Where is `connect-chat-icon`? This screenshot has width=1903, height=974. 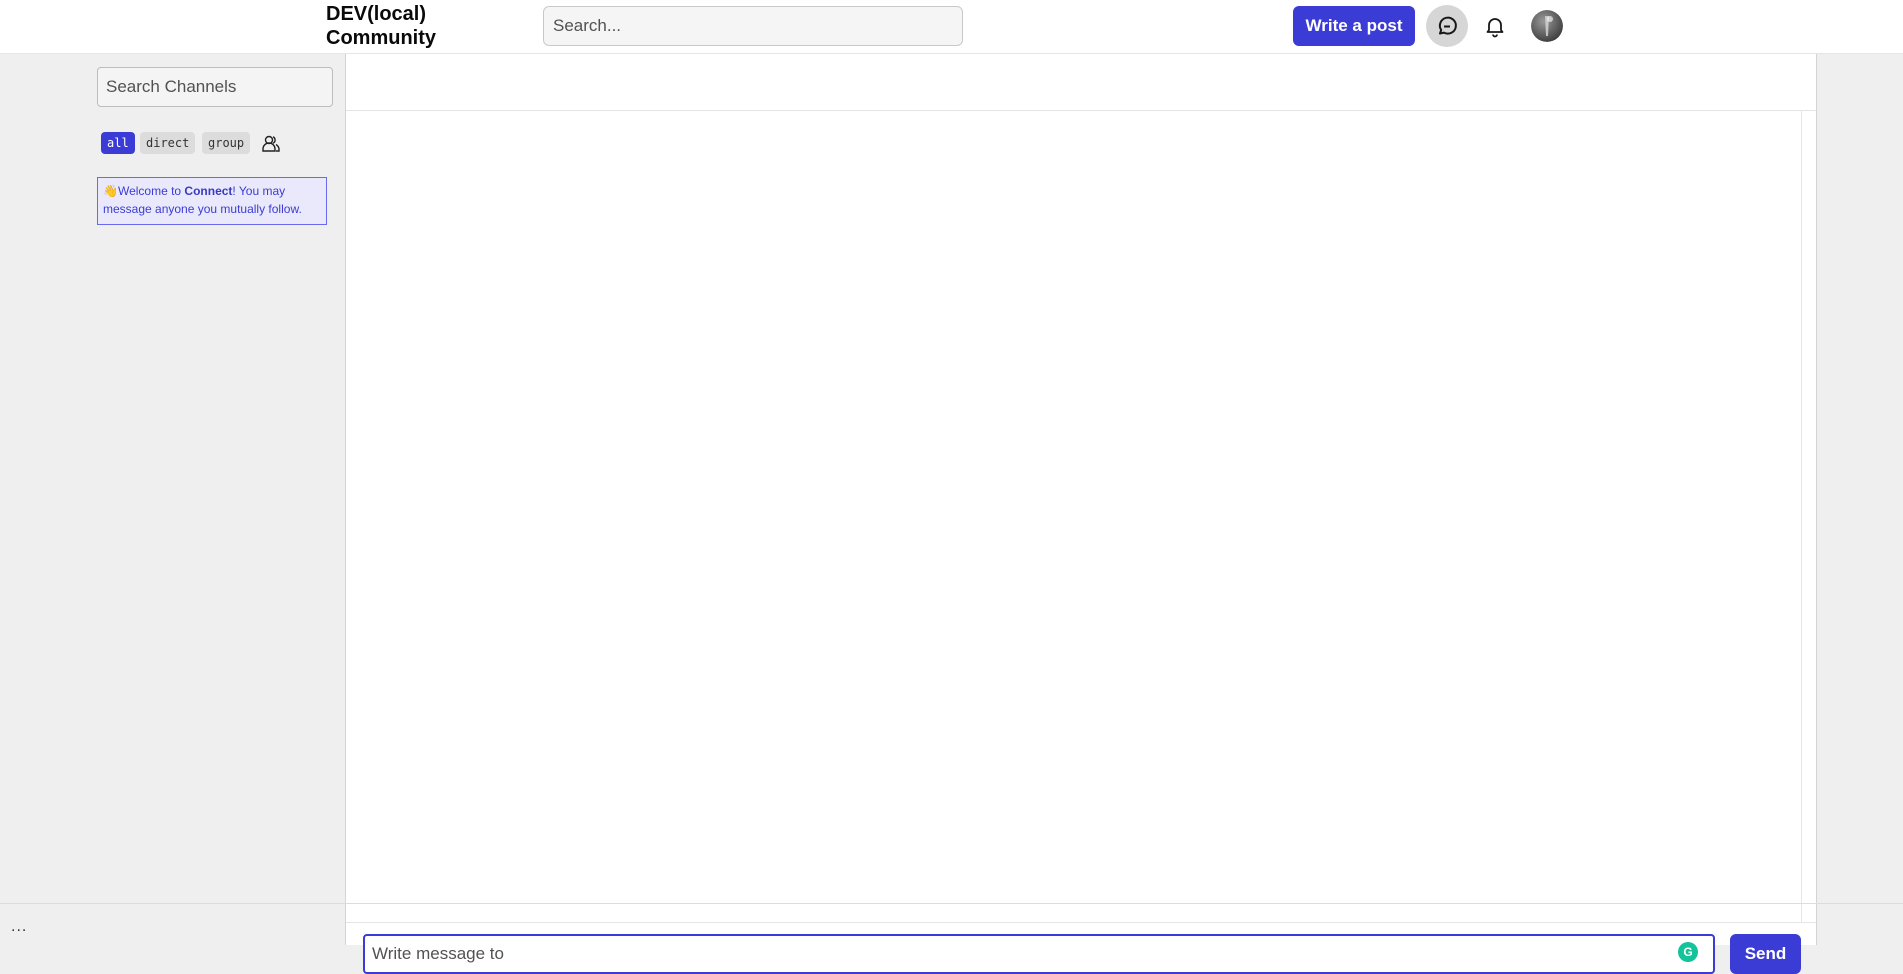 connect-chat-icon is located at coordinates (1447, 26).